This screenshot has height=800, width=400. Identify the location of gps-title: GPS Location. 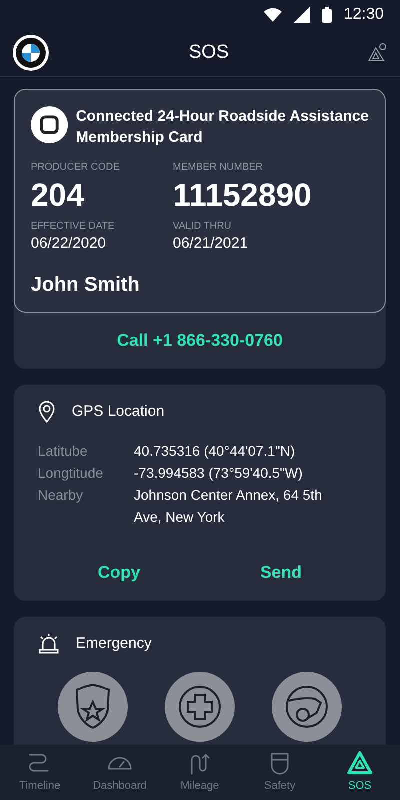
(118, 412).